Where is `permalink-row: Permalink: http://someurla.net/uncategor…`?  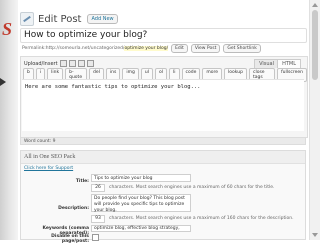 permalink-row: Permalink: http://someurla.net/uncategor… is located at coordinates (141, 48).